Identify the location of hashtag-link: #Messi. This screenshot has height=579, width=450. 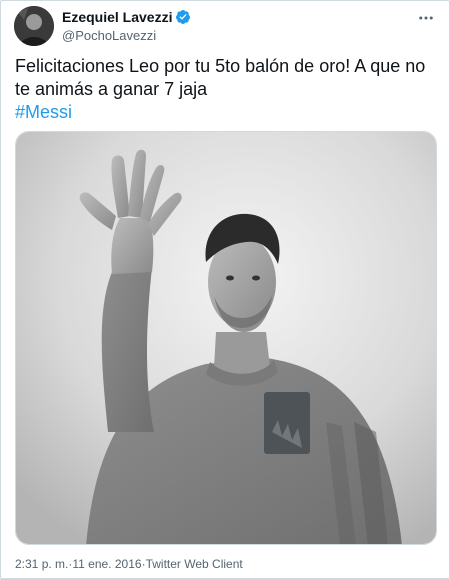
(43, 112).